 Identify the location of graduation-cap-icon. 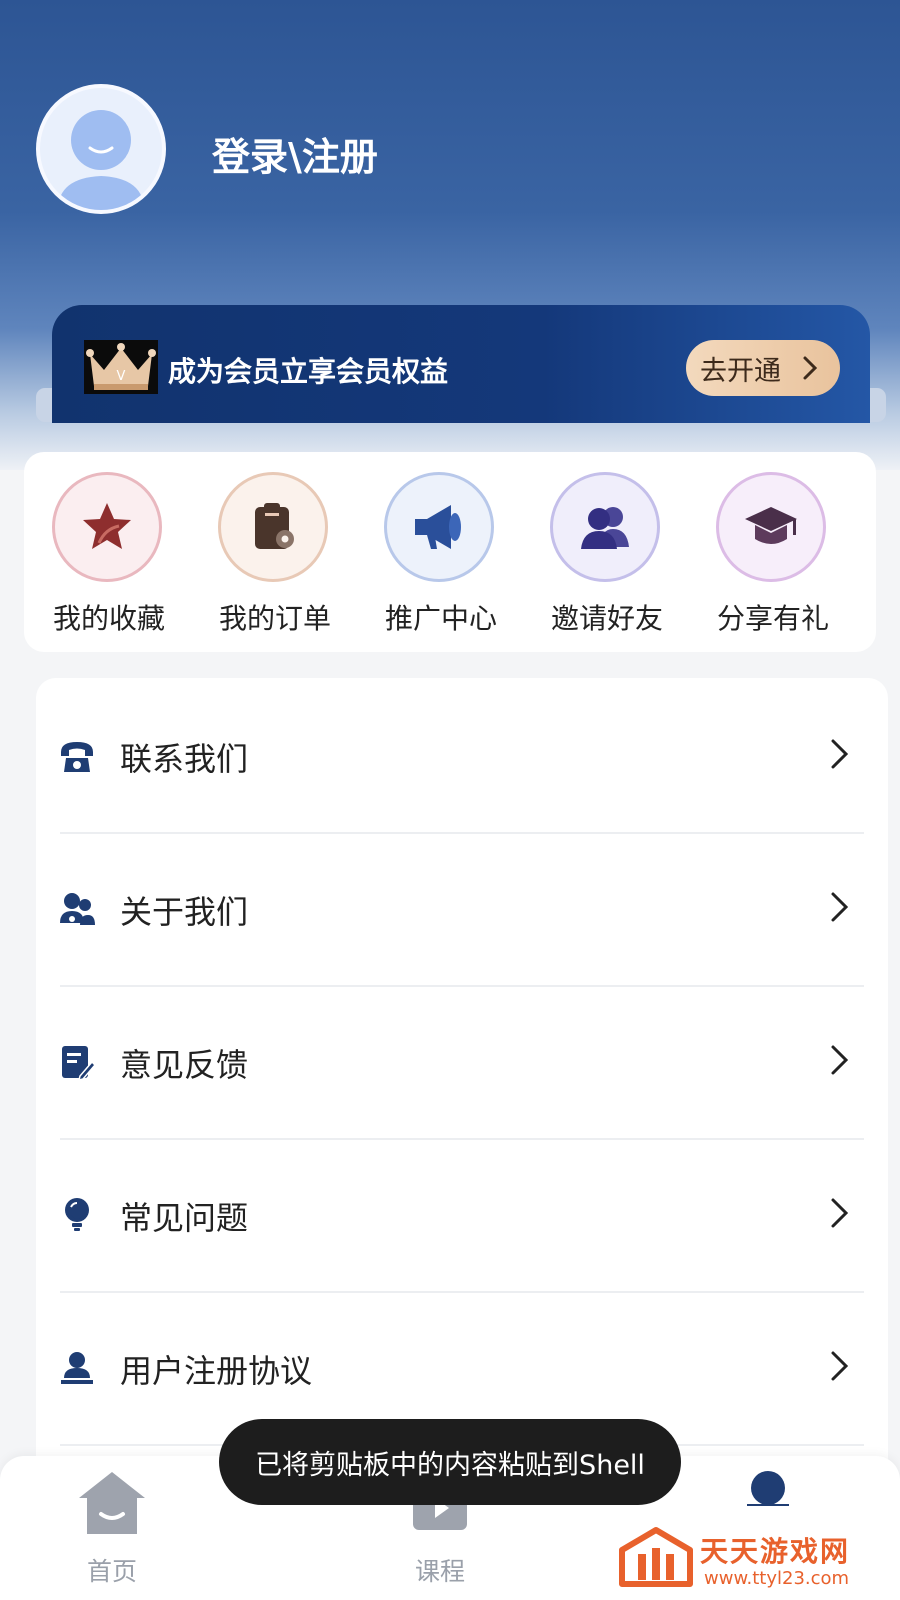
(771, 525).